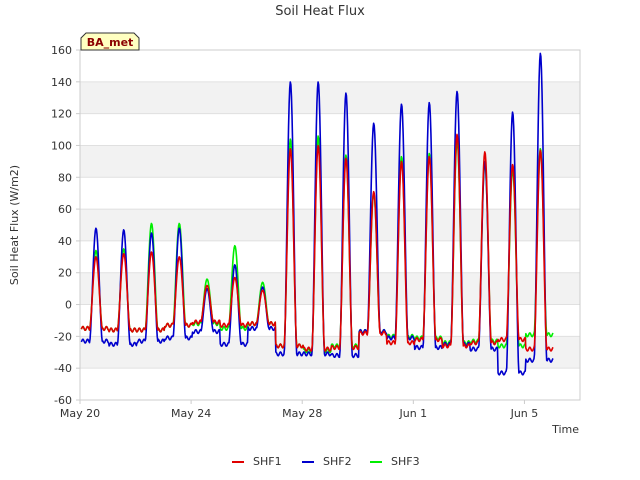  I want to click on y-tick-label: 60, so click(65, 209).